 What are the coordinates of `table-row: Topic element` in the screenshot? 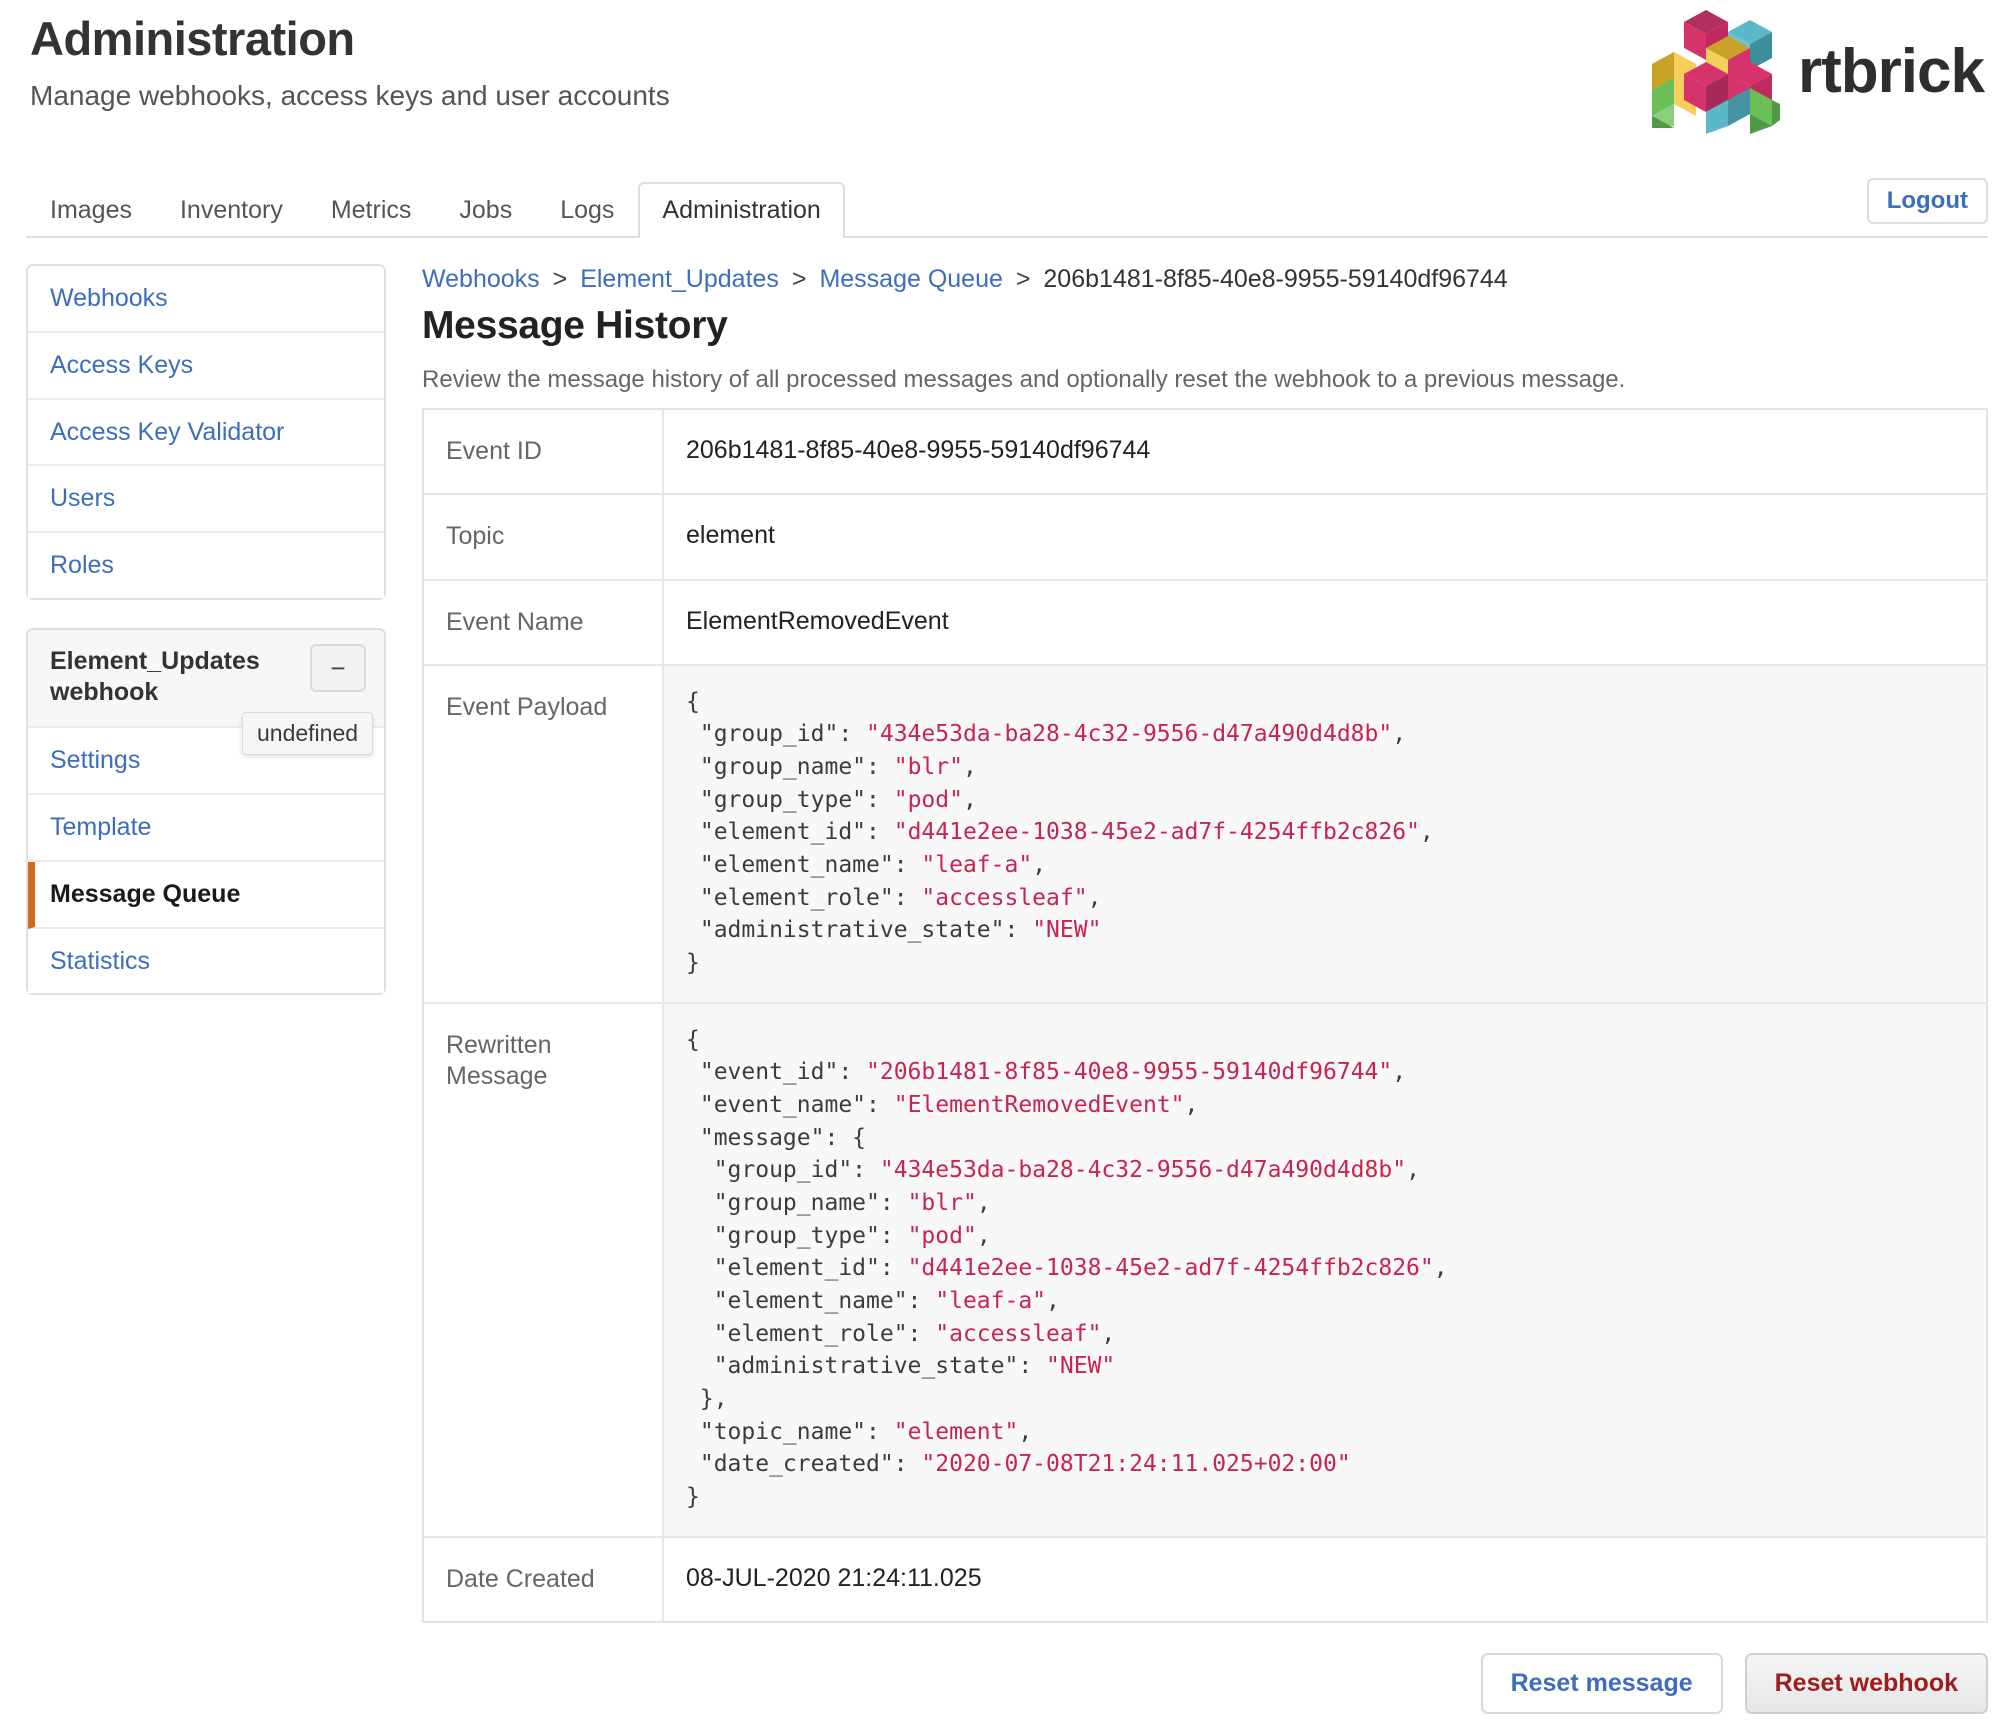 It's located at (1205, 537).